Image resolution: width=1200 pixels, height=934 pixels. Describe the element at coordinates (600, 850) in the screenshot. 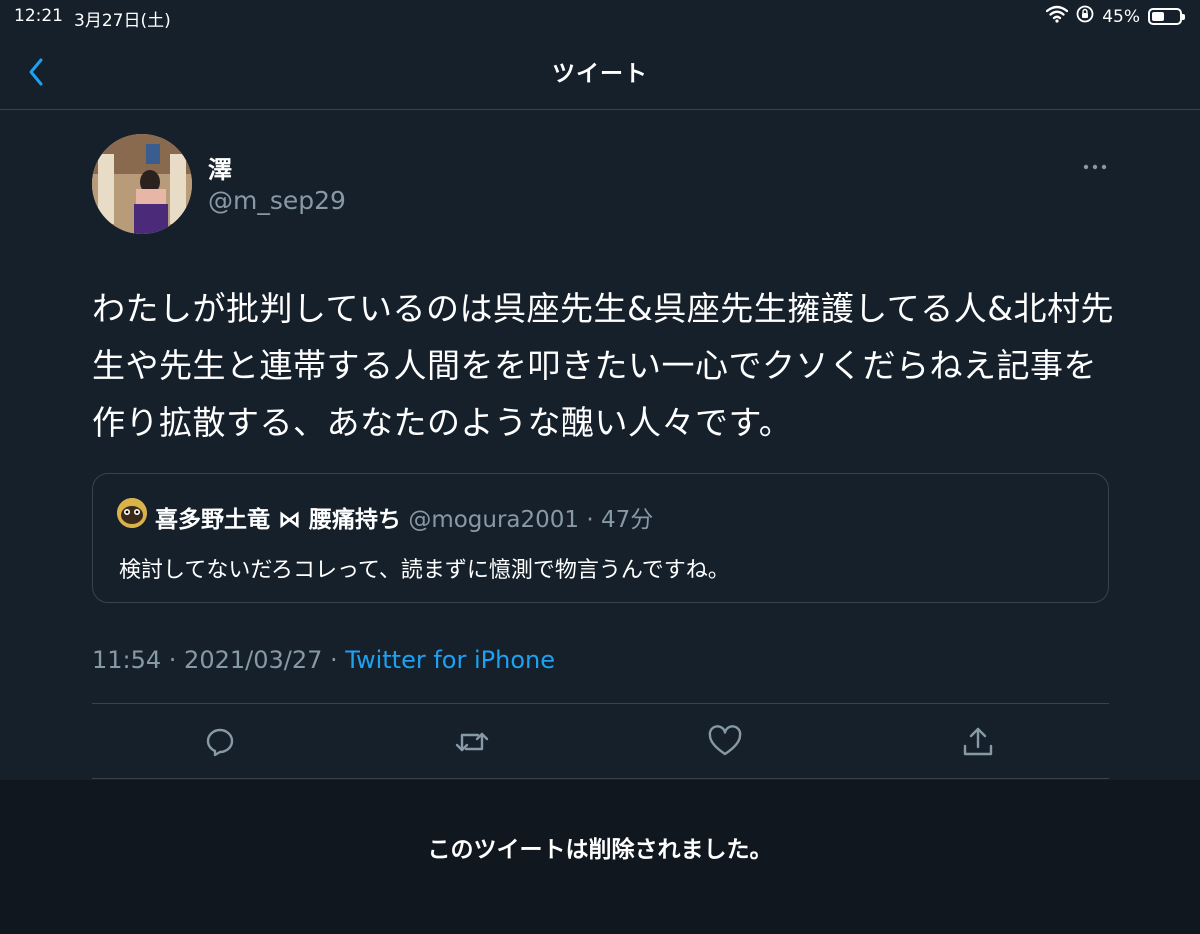

I see `deleted-notice-text: このツイートは削除されました。` at that location.